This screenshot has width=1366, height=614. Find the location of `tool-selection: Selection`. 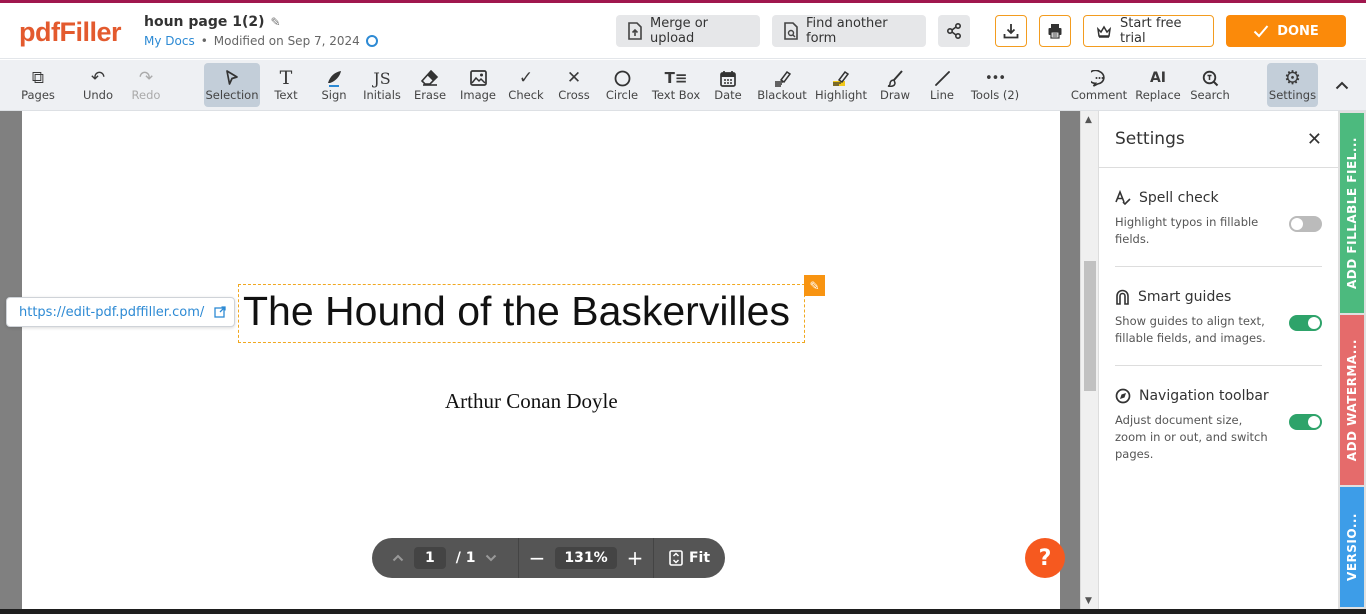

tool-selection: Selection is located at coordinates (232, 85).